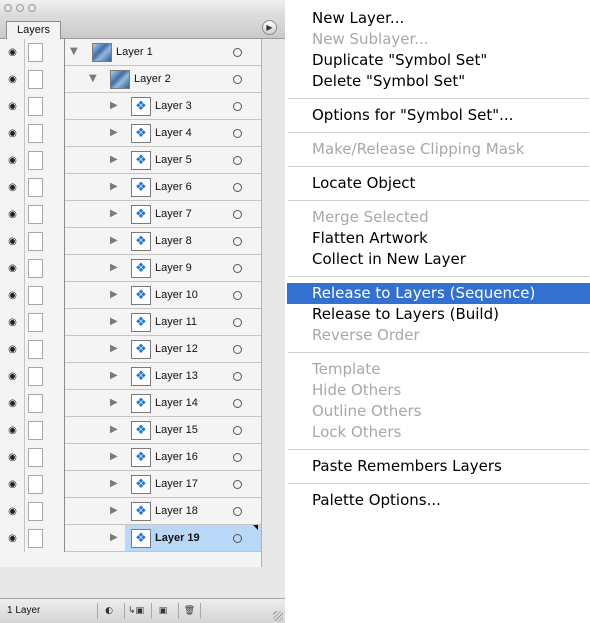 The width and height of the screenshot is (590, 623). Describe the element at coordinates (20, 8) in the screenshot. I see `minimize-window-button` at that location.